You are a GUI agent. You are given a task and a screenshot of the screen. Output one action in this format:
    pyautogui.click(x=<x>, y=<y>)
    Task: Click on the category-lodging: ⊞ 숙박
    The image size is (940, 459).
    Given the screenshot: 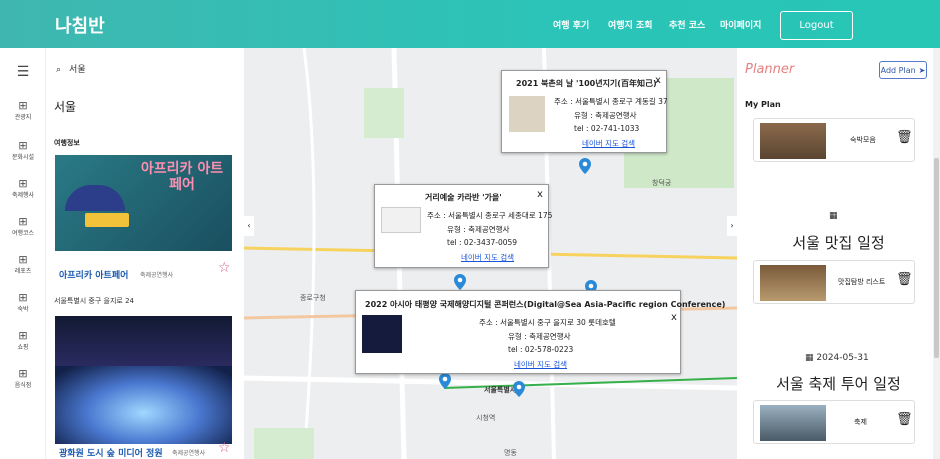 What is the action you would take?
    pyautogui.click(x=23, y=302)
    